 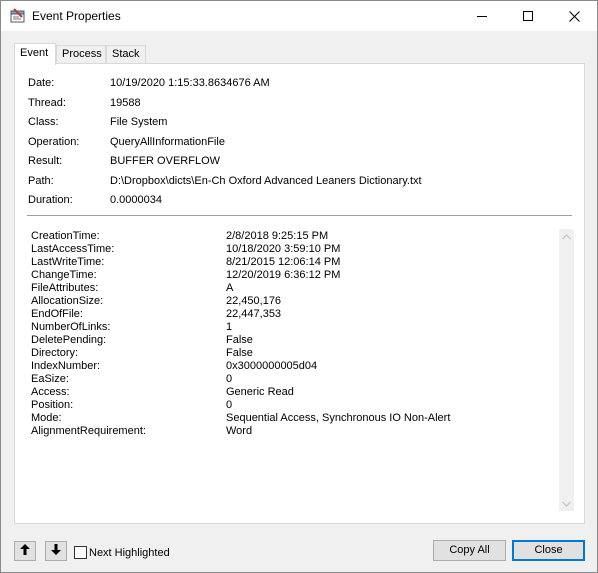 What do you see at coordinates (190, 83) in the screenshot?
I see `date-value: 10/19/2020 1:15:33.8634676 AM` at bounding box center [190, 83].